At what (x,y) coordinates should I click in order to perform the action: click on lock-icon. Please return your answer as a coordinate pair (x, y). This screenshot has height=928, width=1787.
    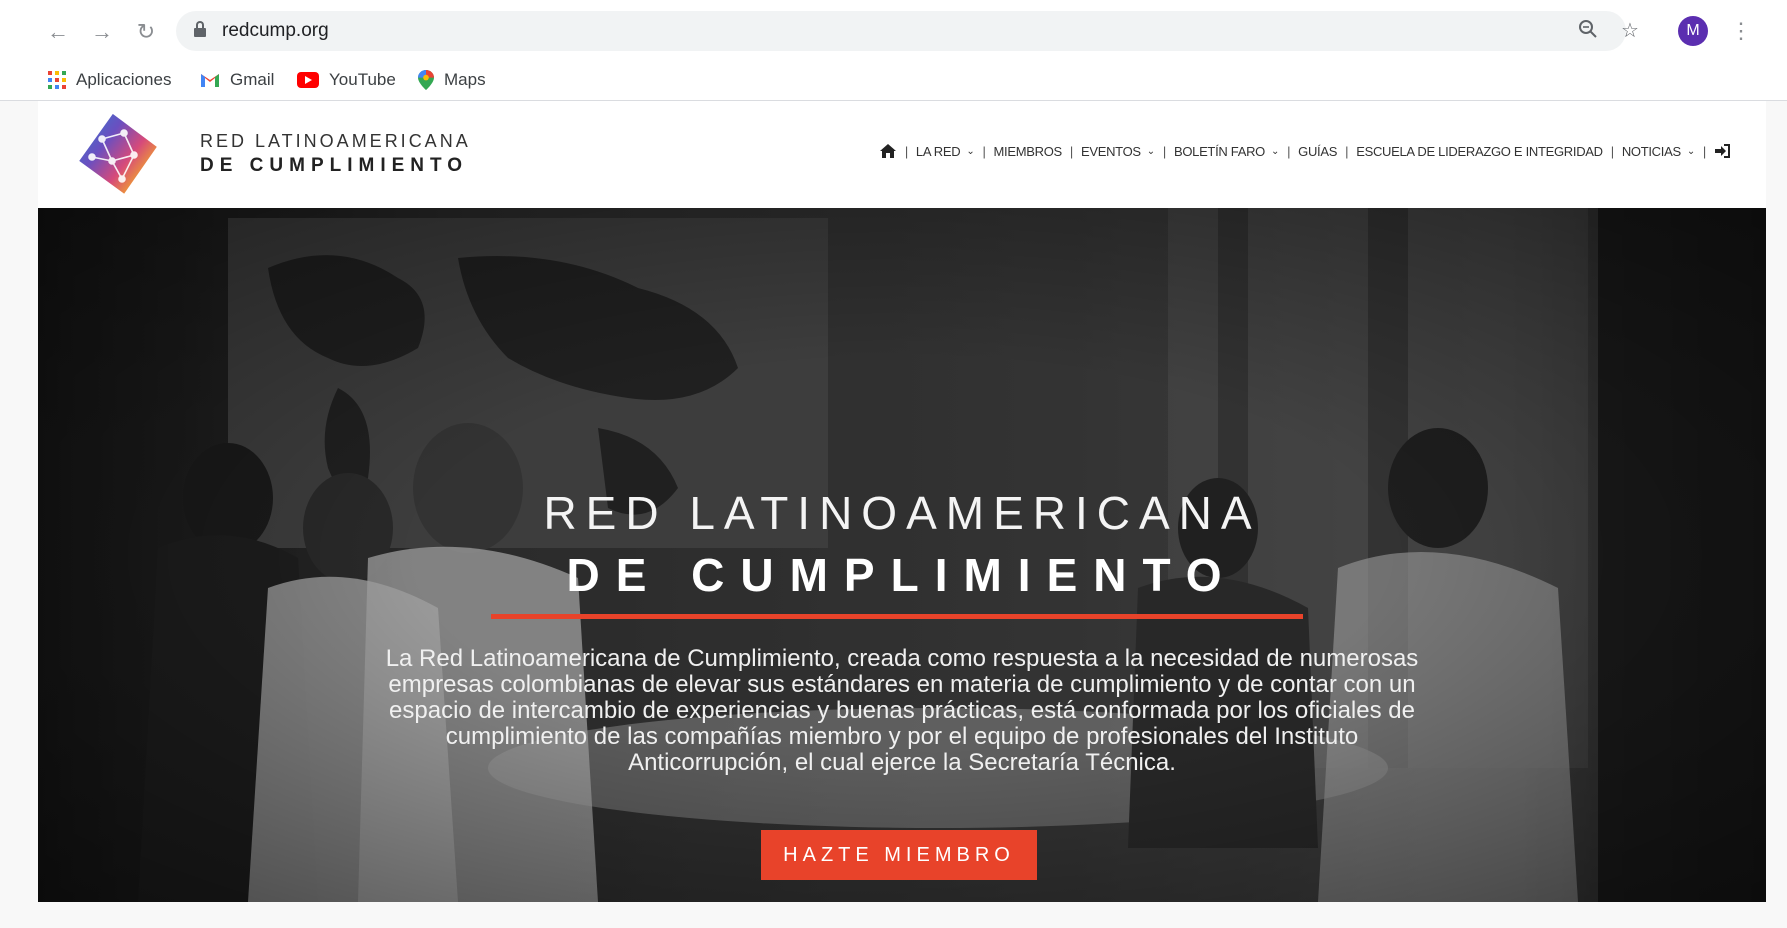
    Looking at the image, I should click on (200, 29).